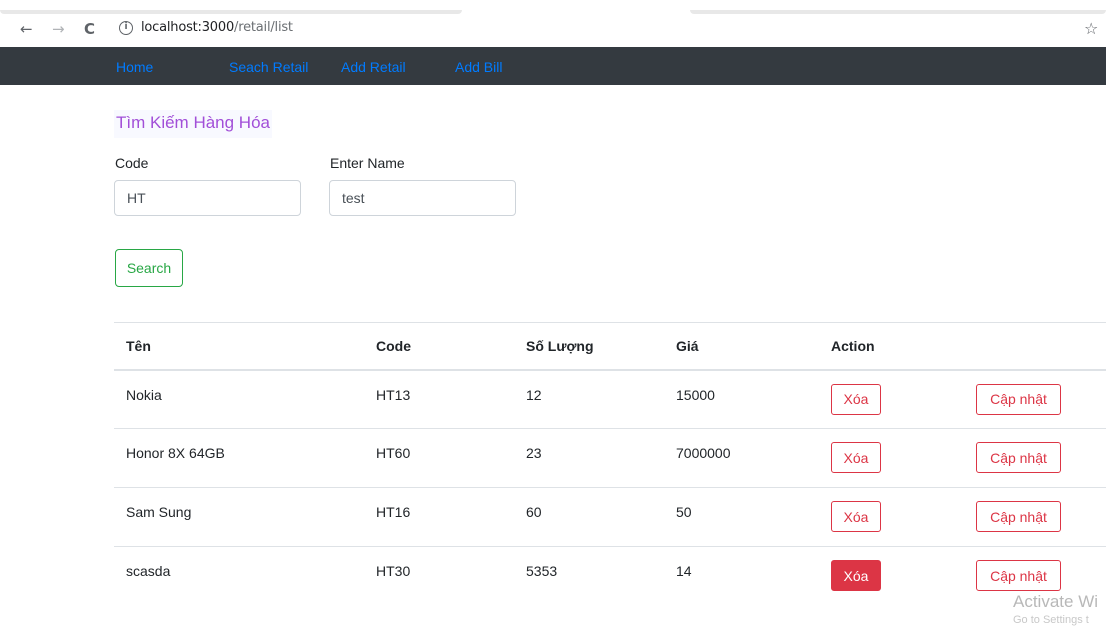 The height and width of the screenshot is (626, 1106). I want to click on cell-quantity: 23, so click(589, 458).